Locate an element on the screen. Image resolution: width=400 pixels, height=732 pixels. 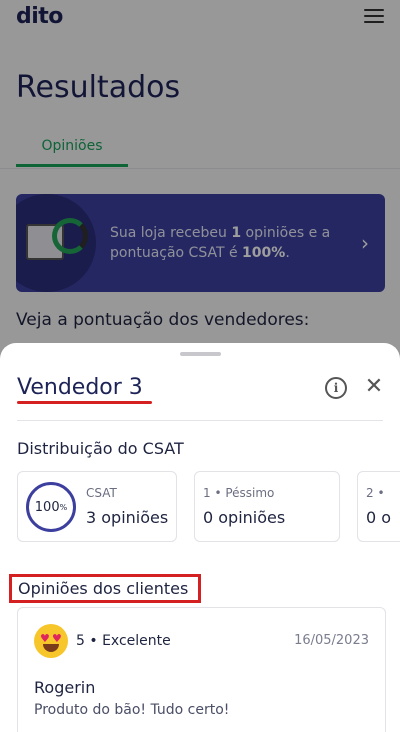
review-text: Produto do bão! Tudo certo! is located at coordinates (132, 710).